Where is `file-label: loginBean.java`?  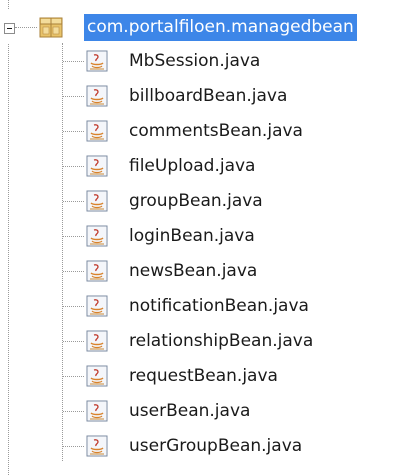
file-label: loginBean.java is located at coordinates (192, 236).